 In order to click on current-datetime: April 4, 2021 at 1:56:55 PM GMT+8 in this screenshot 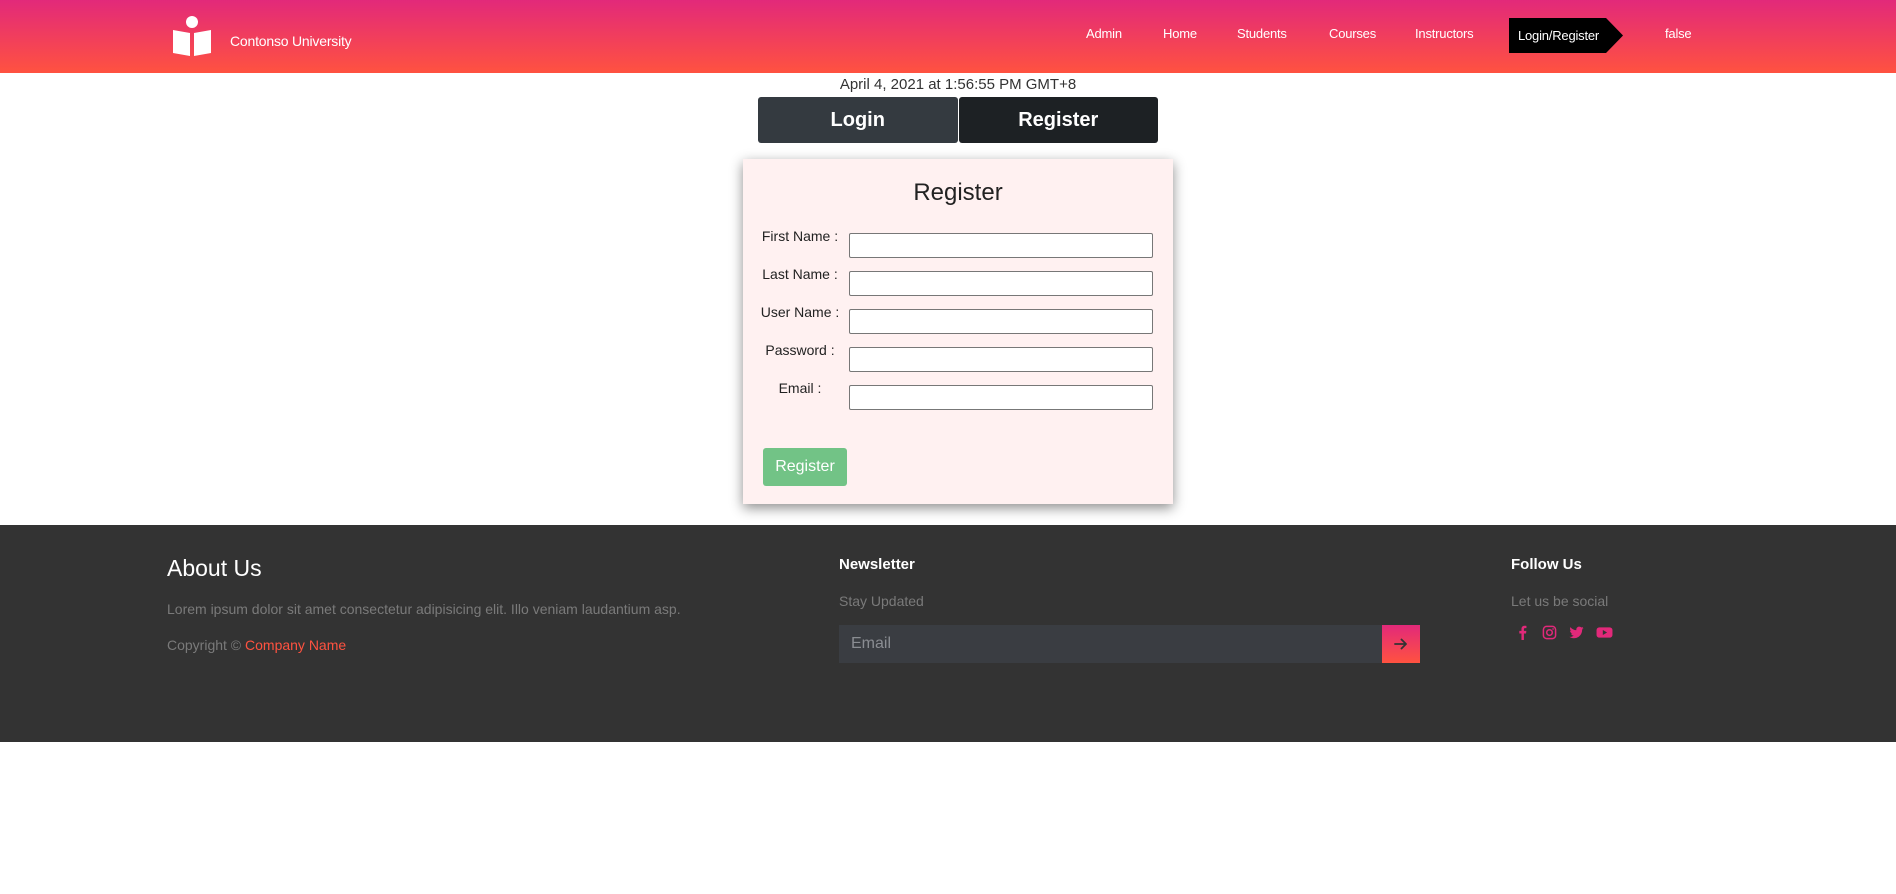, I will do `click(958, 84)`.